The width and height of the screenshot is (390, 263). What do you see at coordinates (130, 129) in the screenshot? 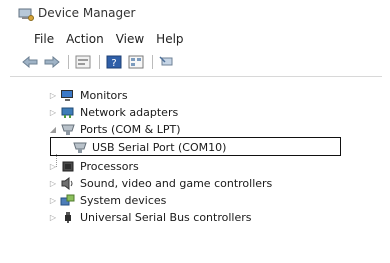
I see `tree-item-label: Ports (COM & LPT)` at bounding box center [130, 129].